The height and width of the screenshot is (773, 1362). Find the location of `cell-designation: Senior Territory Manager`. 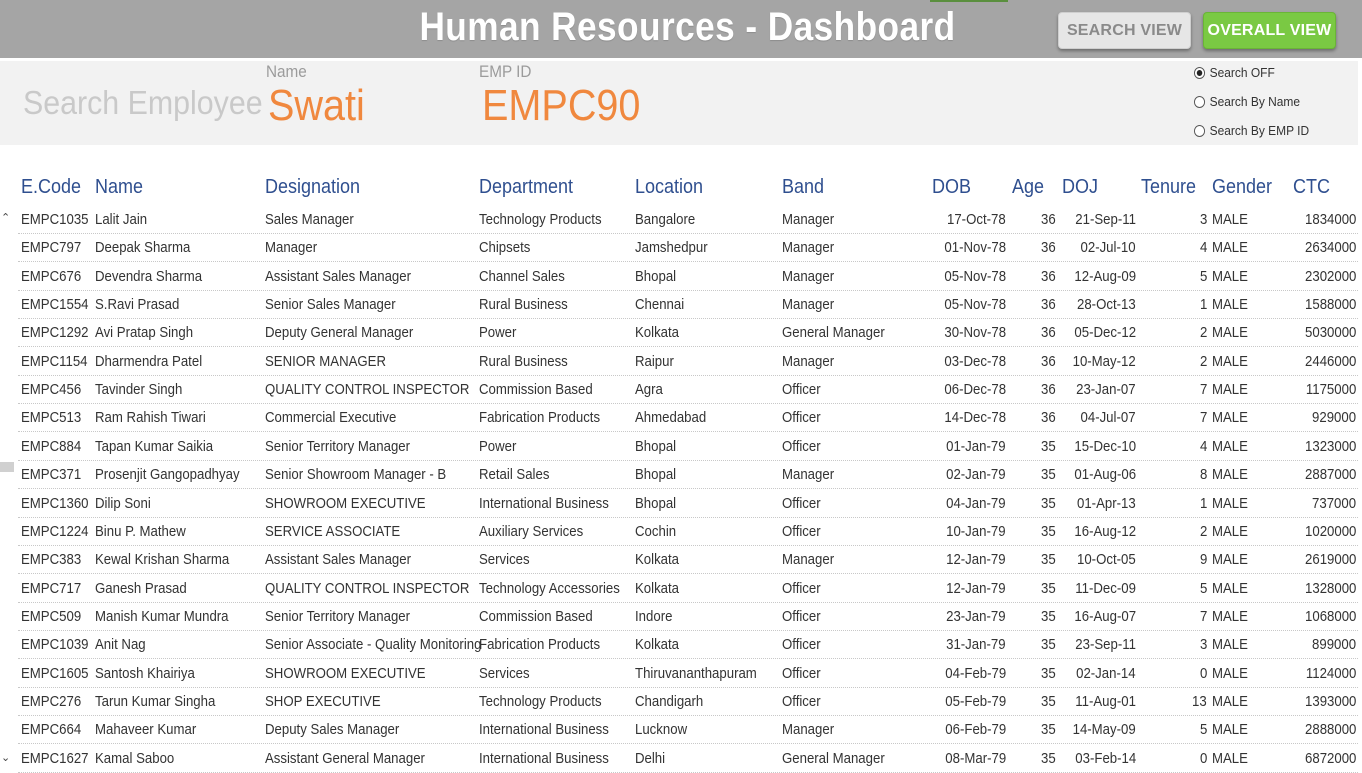

cell-designation: Senior Territory Manager is located at coordinates (338, 616).